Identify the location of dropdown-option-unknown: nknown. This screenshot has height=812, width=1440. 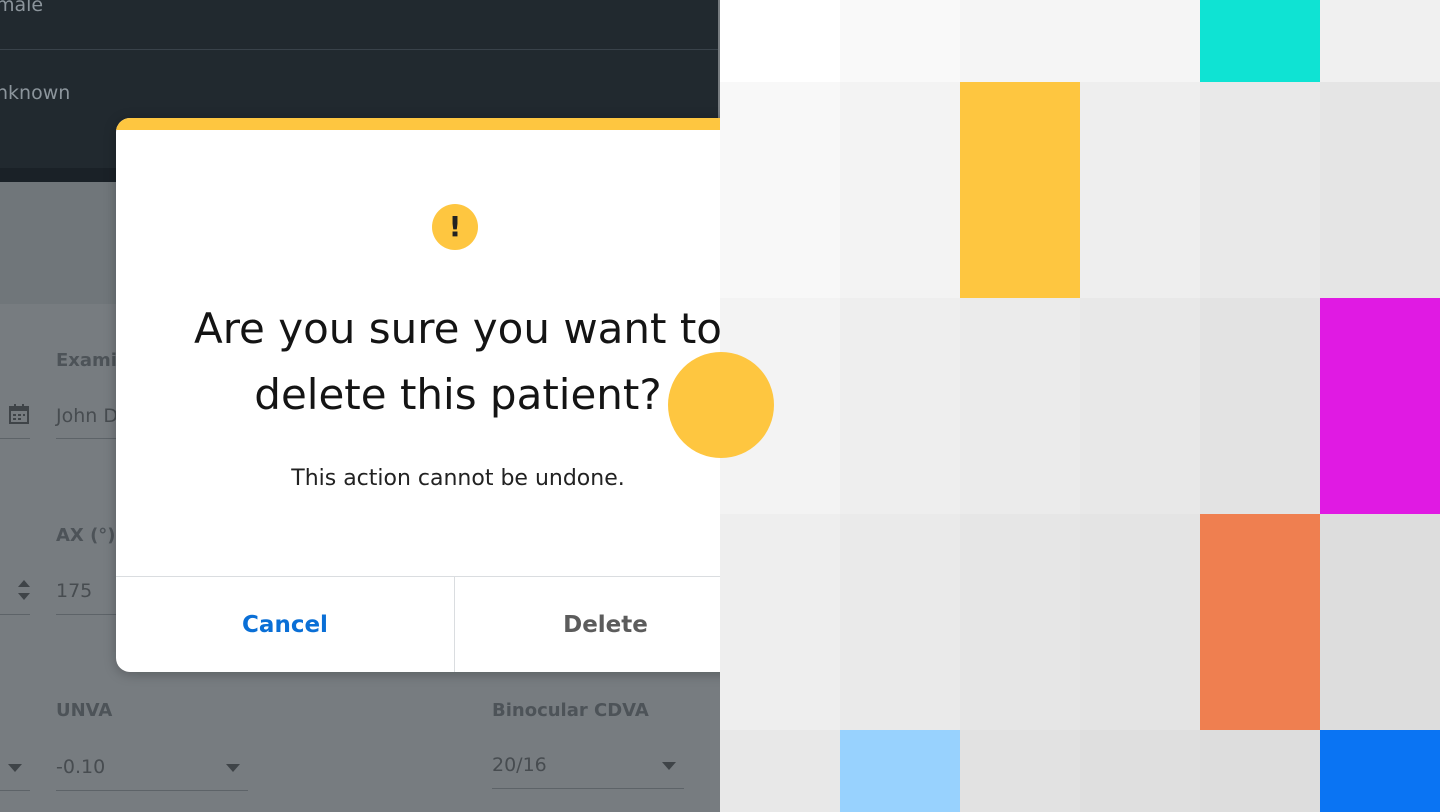
(359, 97).